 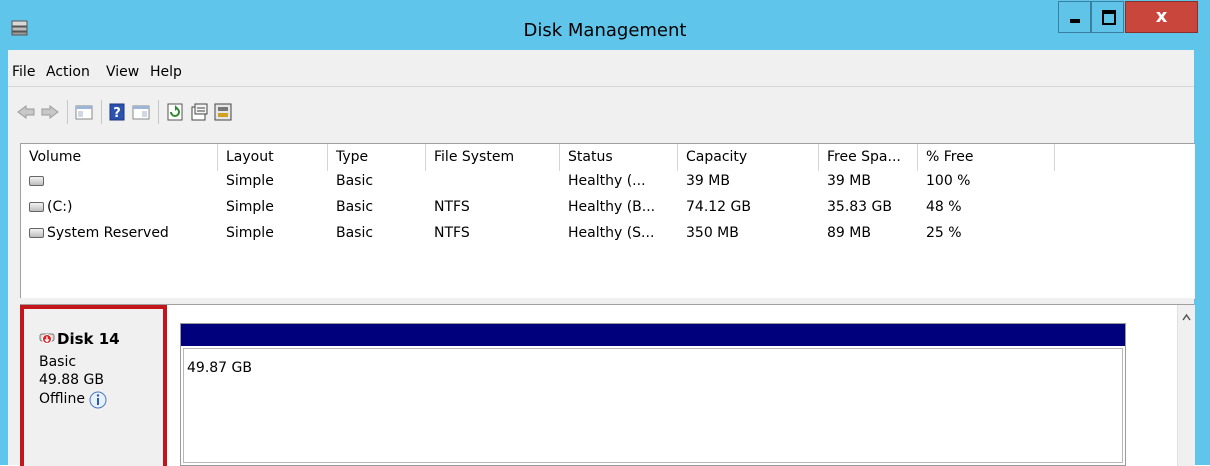 What do you see at coordinates (219, 368) in the screenshot?
I see `partition-size: 49.87 GB` at bounding box center [219, 368].